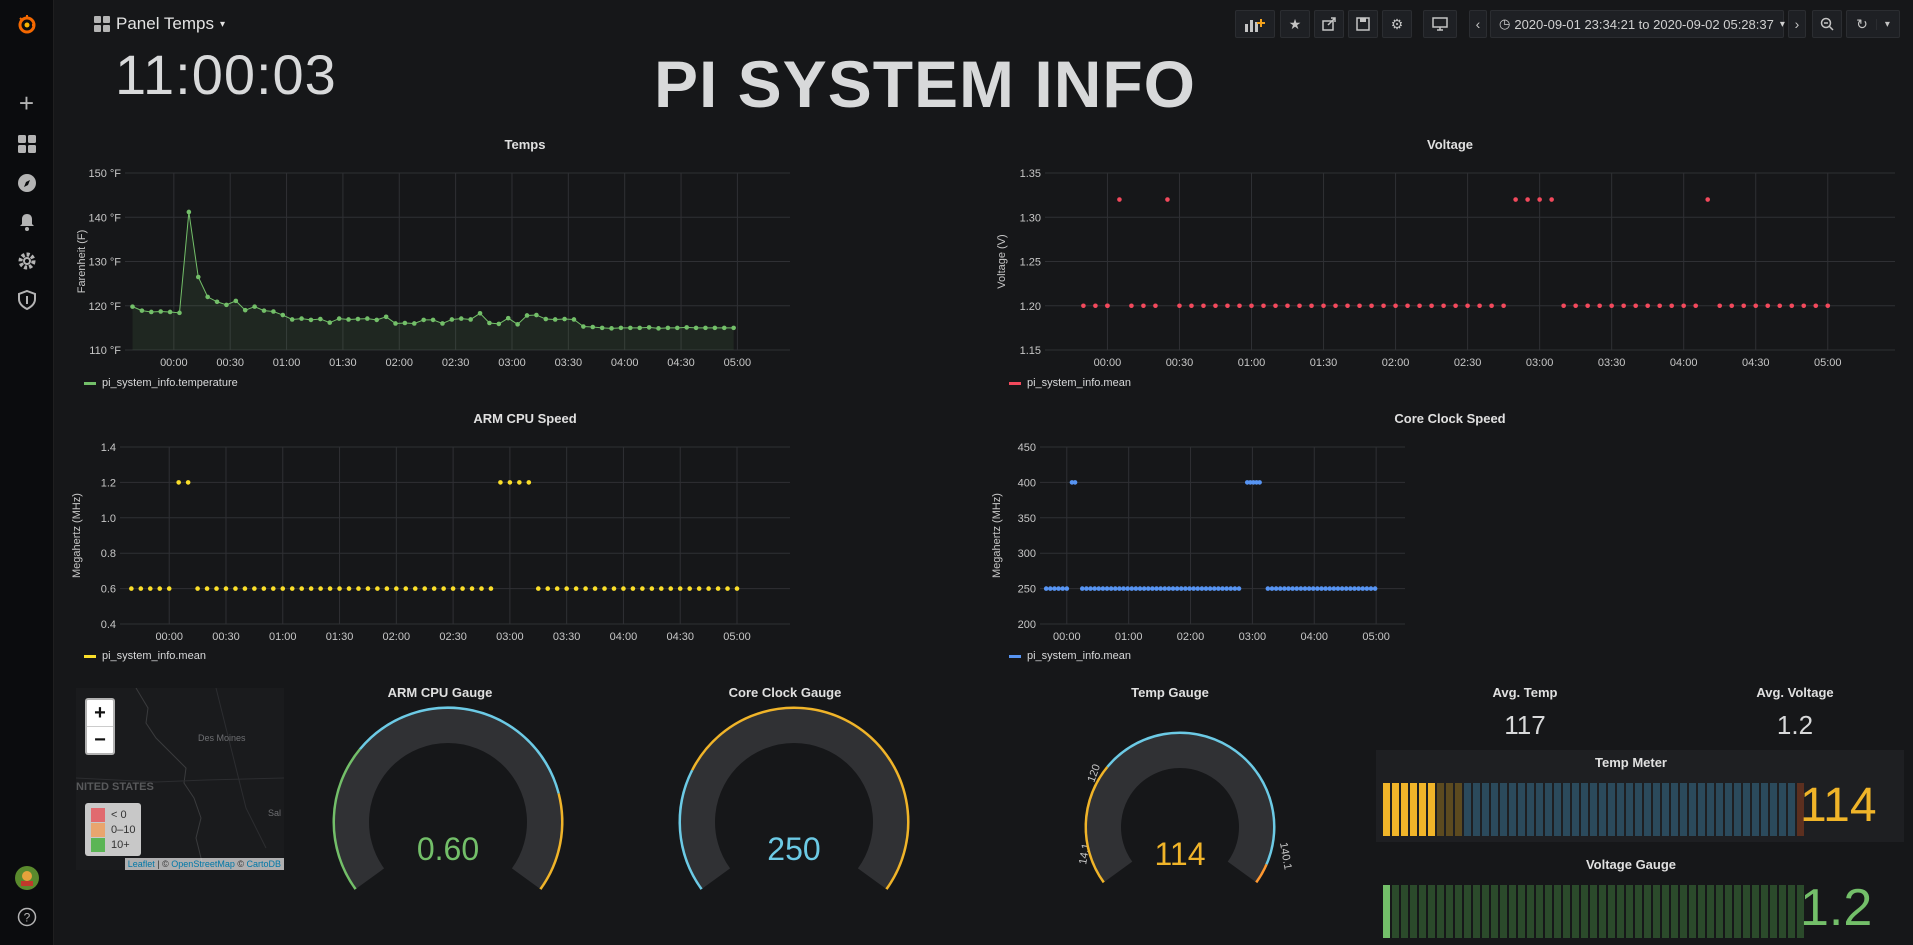 The image size is (1913, 945). Describe the element at coordinates (161, 383) in the screenshot. I see `temps-legend: pi_system_info.temperature` at that location.